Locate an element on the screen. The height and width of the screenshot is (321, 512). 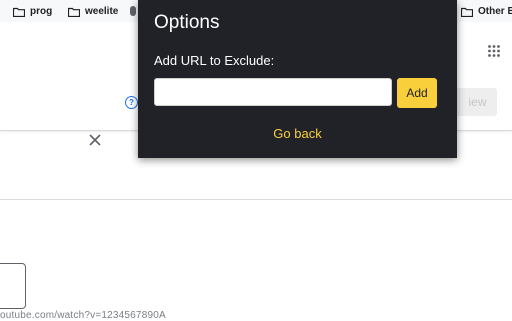
exclude-url-input is located at coordinates (273, 92).